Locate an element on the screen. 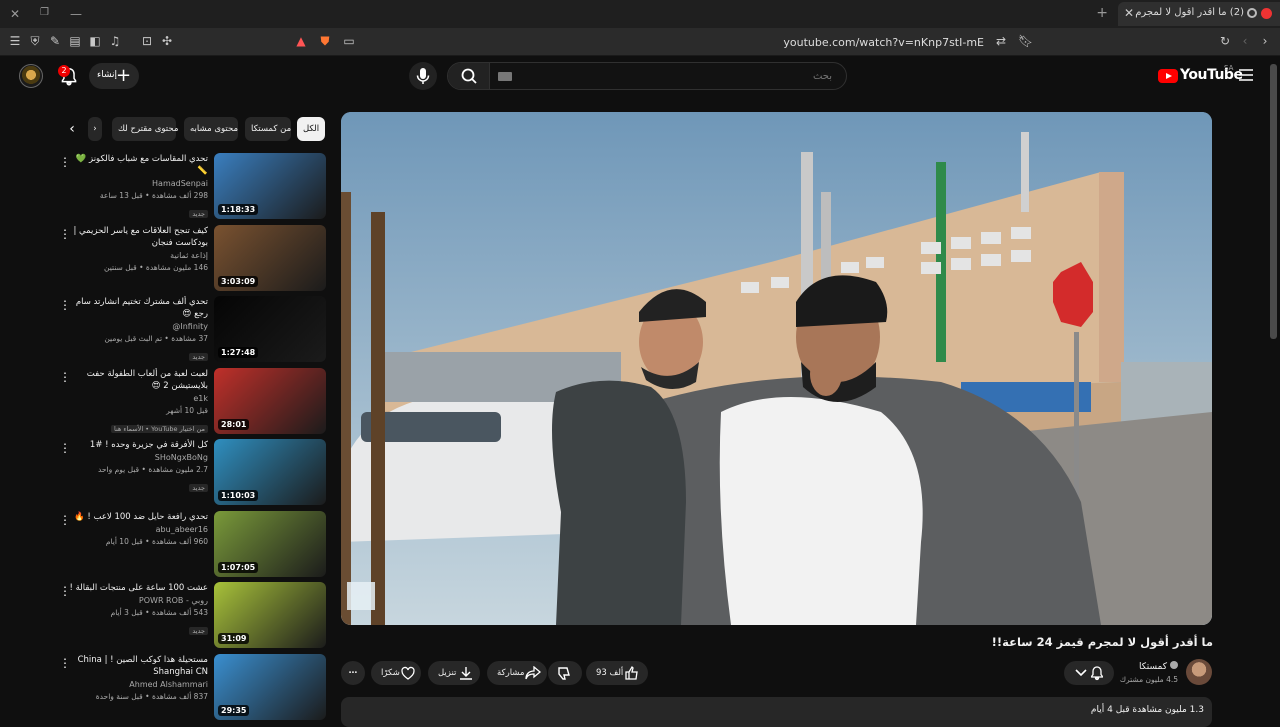 The height and width of the screenshot is (727, 1280). search-button is located at coordinates (469, 76).